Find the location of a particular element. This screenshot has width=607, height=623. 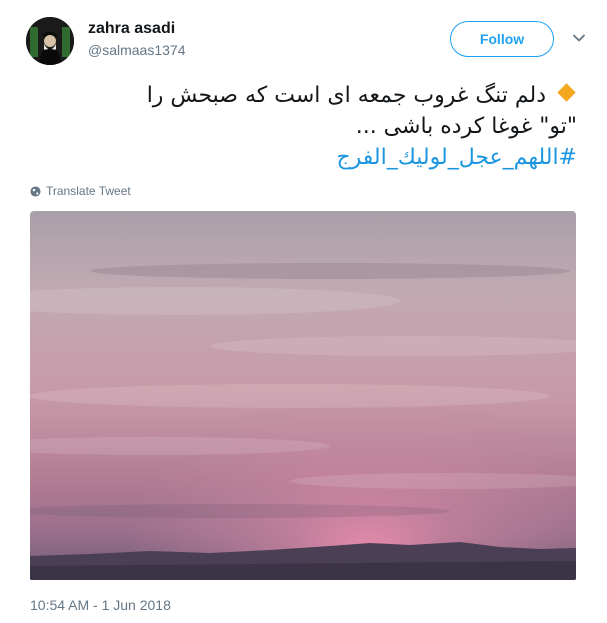

translate-label: Translate Tweet is located at coordinates (88, 191).